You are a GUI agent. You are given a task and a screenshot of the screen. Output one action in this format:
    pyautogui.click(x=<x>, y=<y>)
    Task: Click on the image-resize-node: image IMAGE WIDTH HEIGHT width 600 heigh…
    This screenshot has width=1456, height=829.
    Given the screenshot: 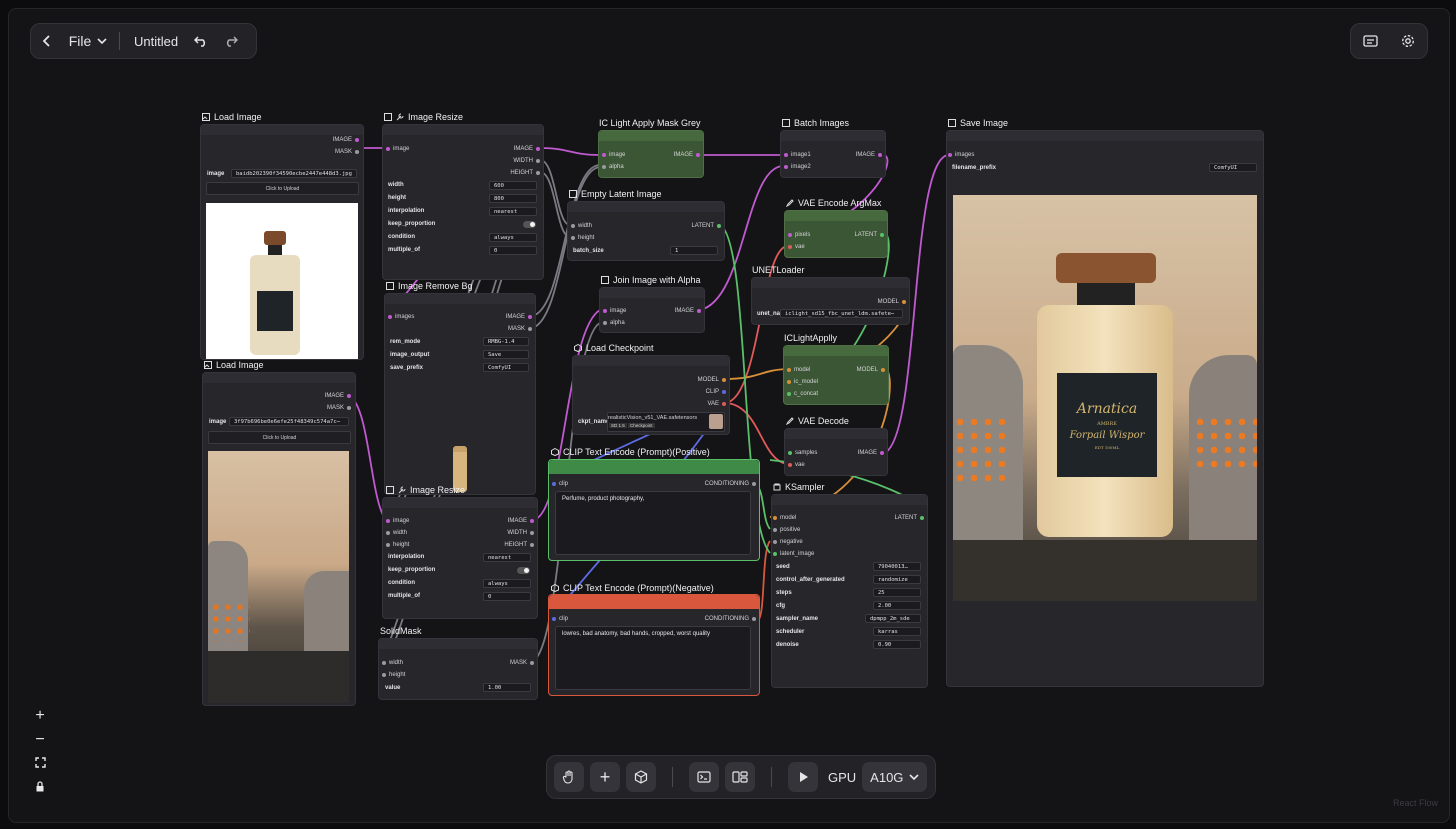 What is the action you would take?
    pyautogui.click(x=463, y=202)
    